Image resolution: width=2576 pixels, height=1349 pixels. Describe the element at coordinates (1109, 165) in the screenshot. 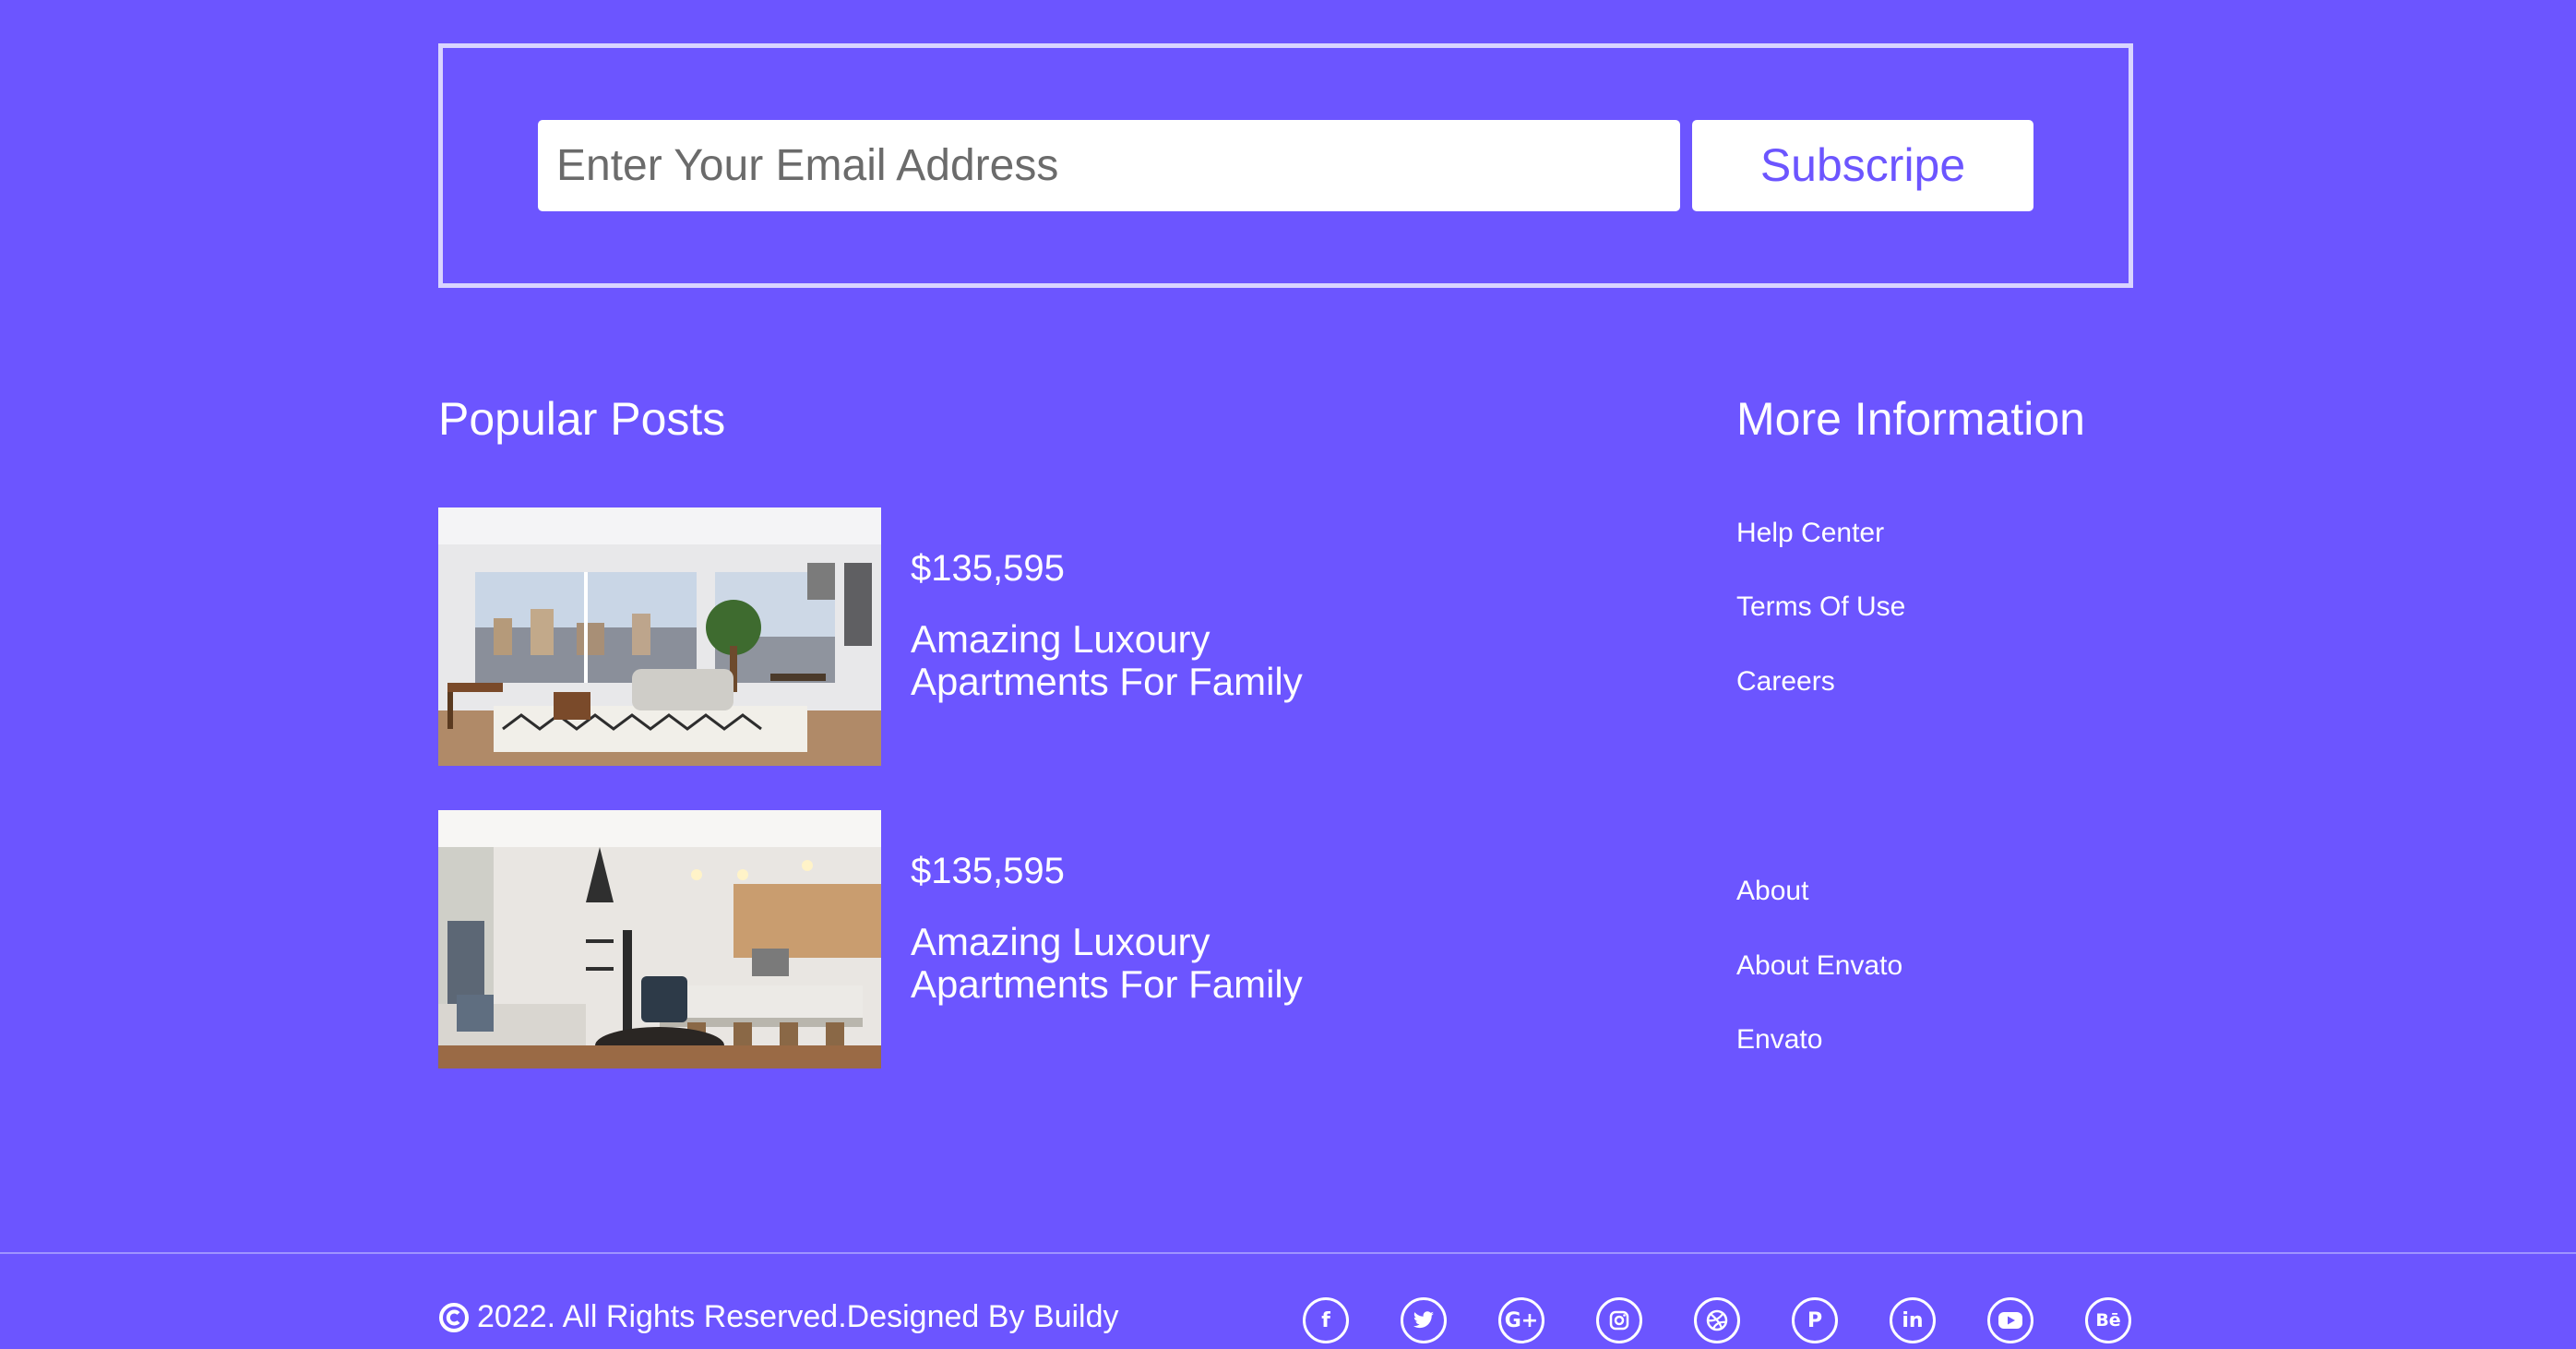

I see `email-input` at that location.